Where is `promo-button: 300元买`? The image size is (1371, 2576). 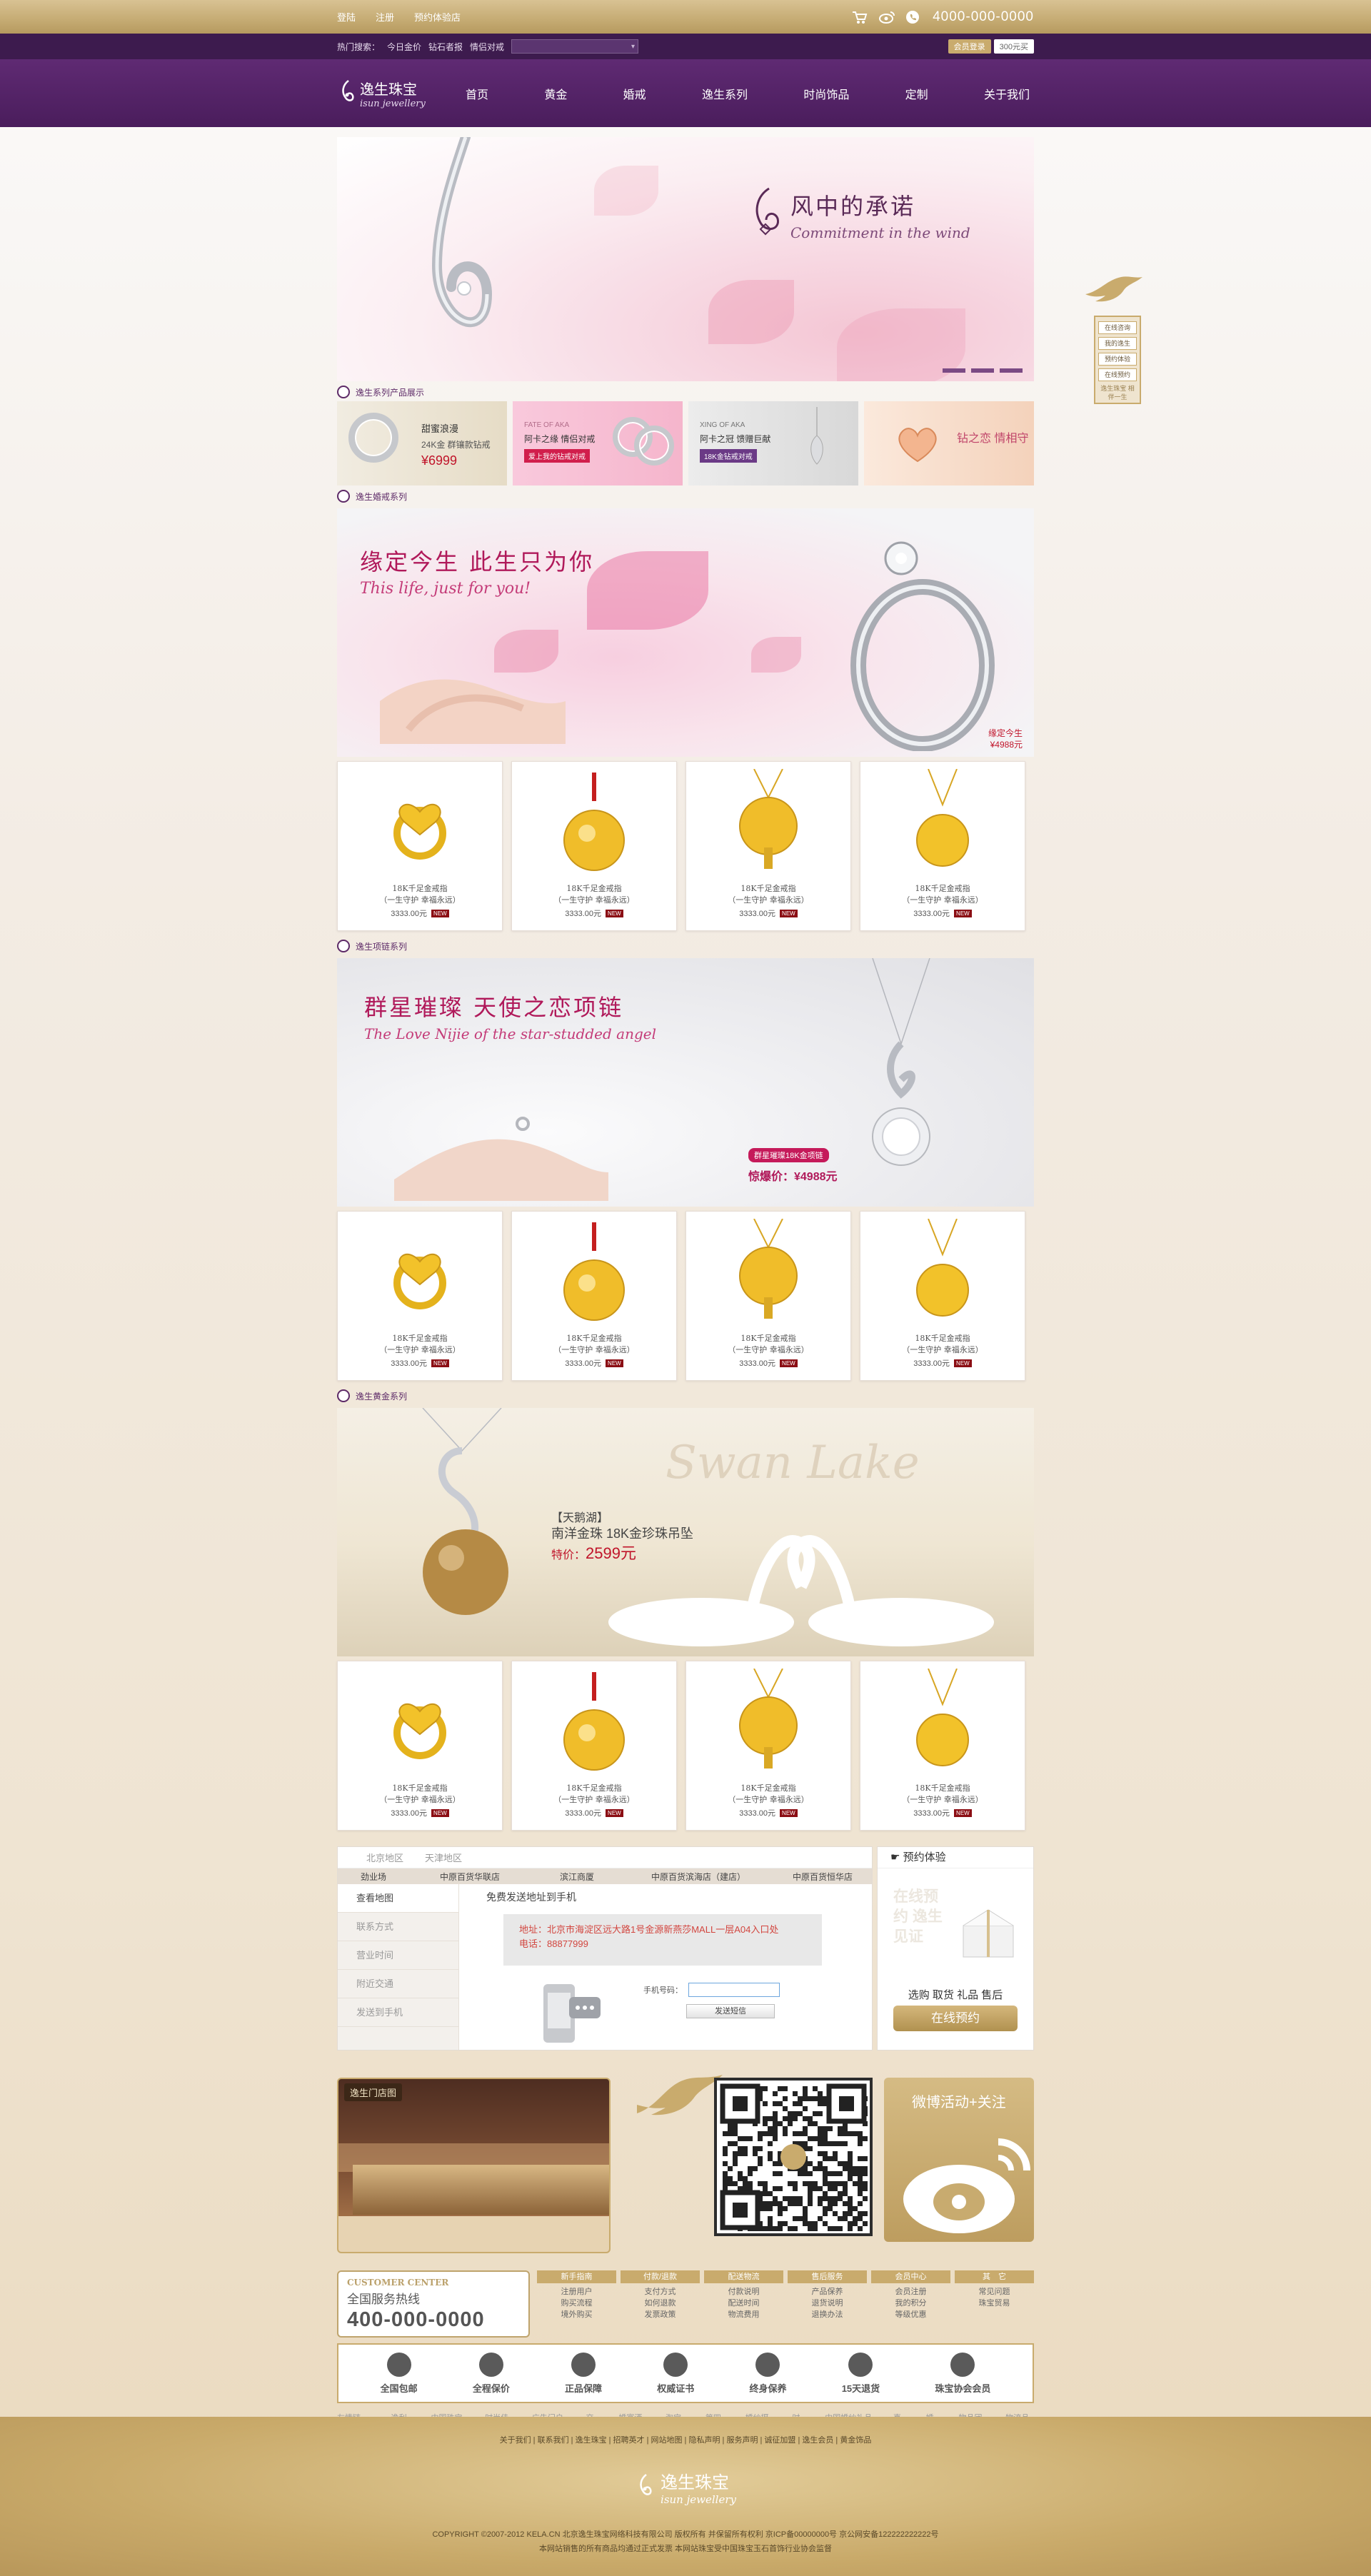
promo-button: 300元买 is located at coordinates (1013, 46).